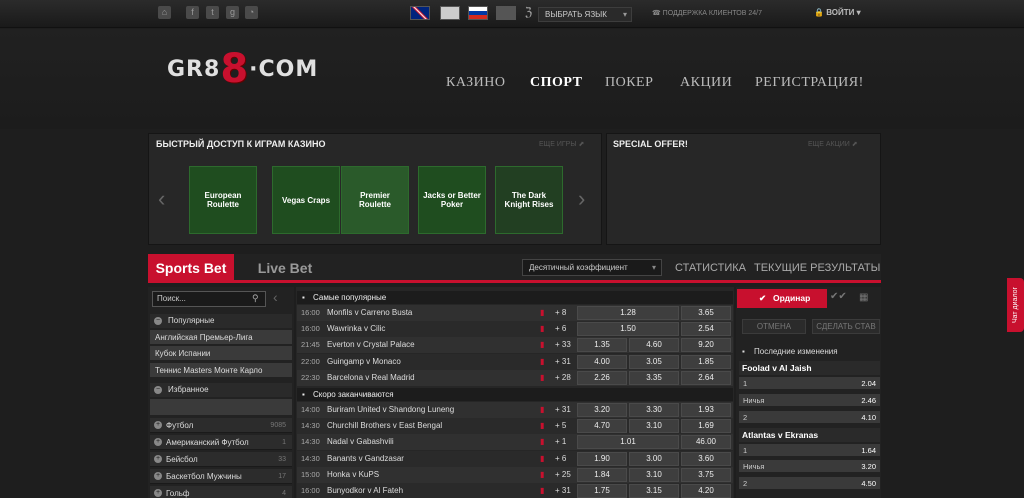 The width and height of the screenshot is (1024, 498). I want to click on odd-away: 46.00, so click(706, 442).